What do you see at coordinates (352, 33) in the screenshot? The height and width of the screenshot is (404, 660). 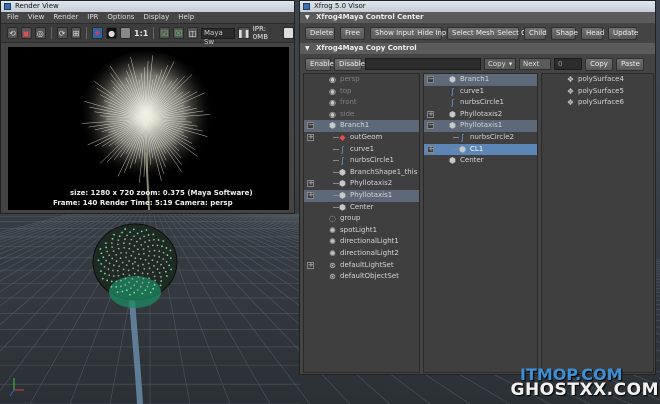 I see `free-button: Free` at bounding box center [352, 33].